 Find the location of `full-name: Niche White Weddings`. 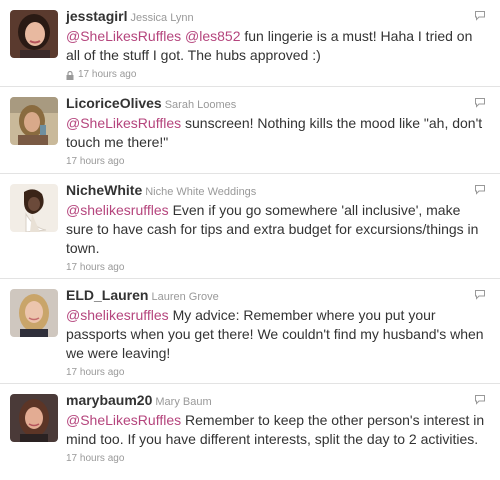

full-name: Niche White Weddings is located at coordinates (201, 192).